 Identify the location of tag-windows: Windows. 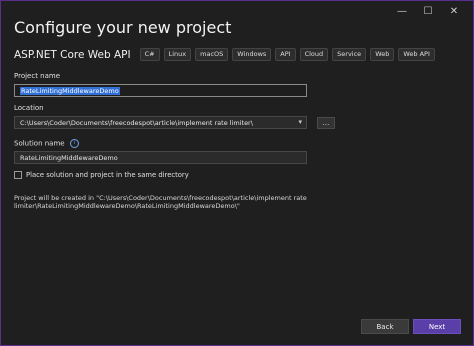
(252, 54).